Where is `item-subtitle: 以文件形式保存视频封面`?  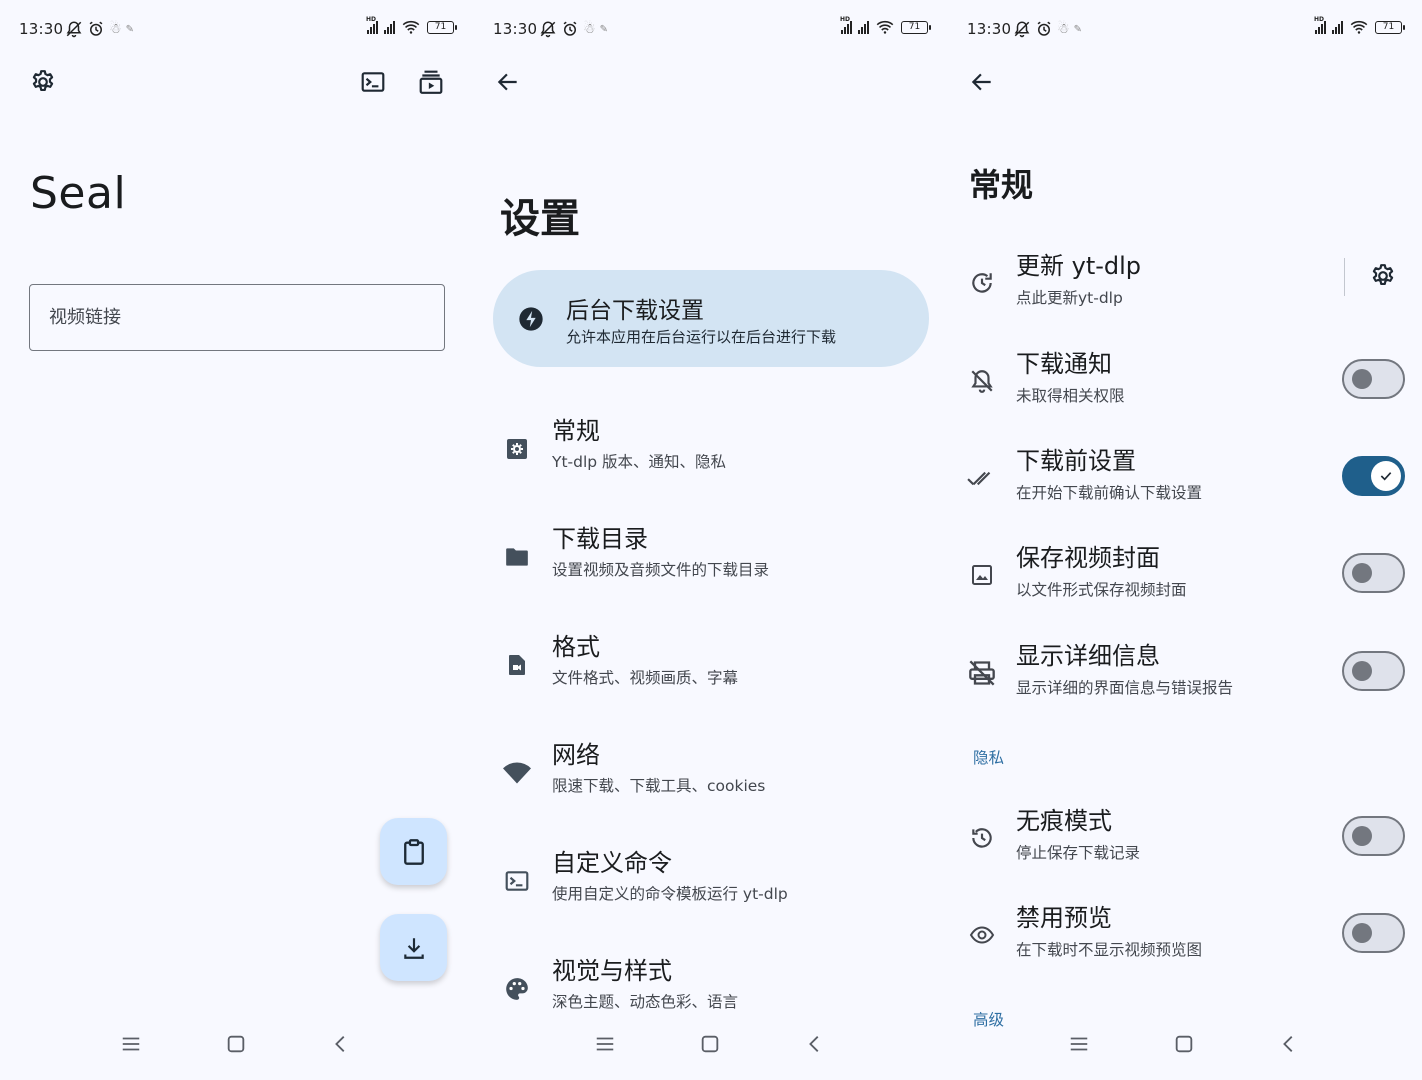 item-subtitle: 以文件形式保存视频封面 is located at coordinates (1101, 590).